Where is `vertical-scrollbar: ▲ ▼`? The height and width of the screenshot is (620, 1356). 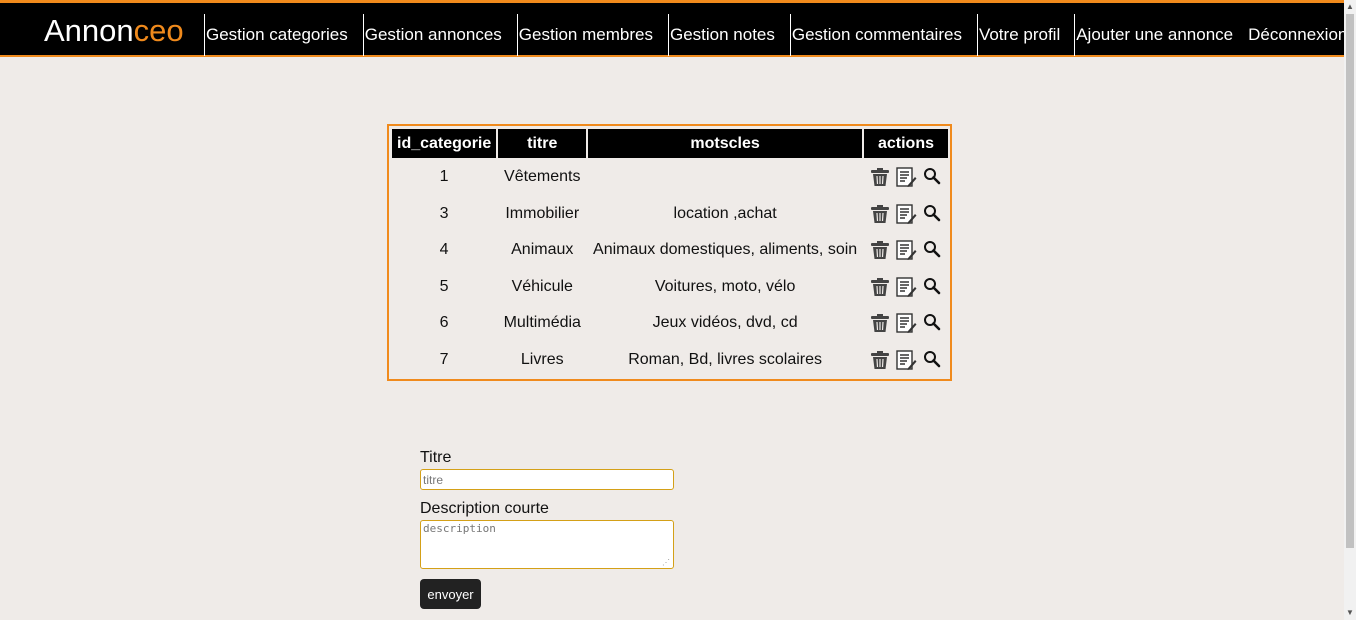
vertical-scrollbar: ▲ ▼ is located at coordinates (1350, 310).